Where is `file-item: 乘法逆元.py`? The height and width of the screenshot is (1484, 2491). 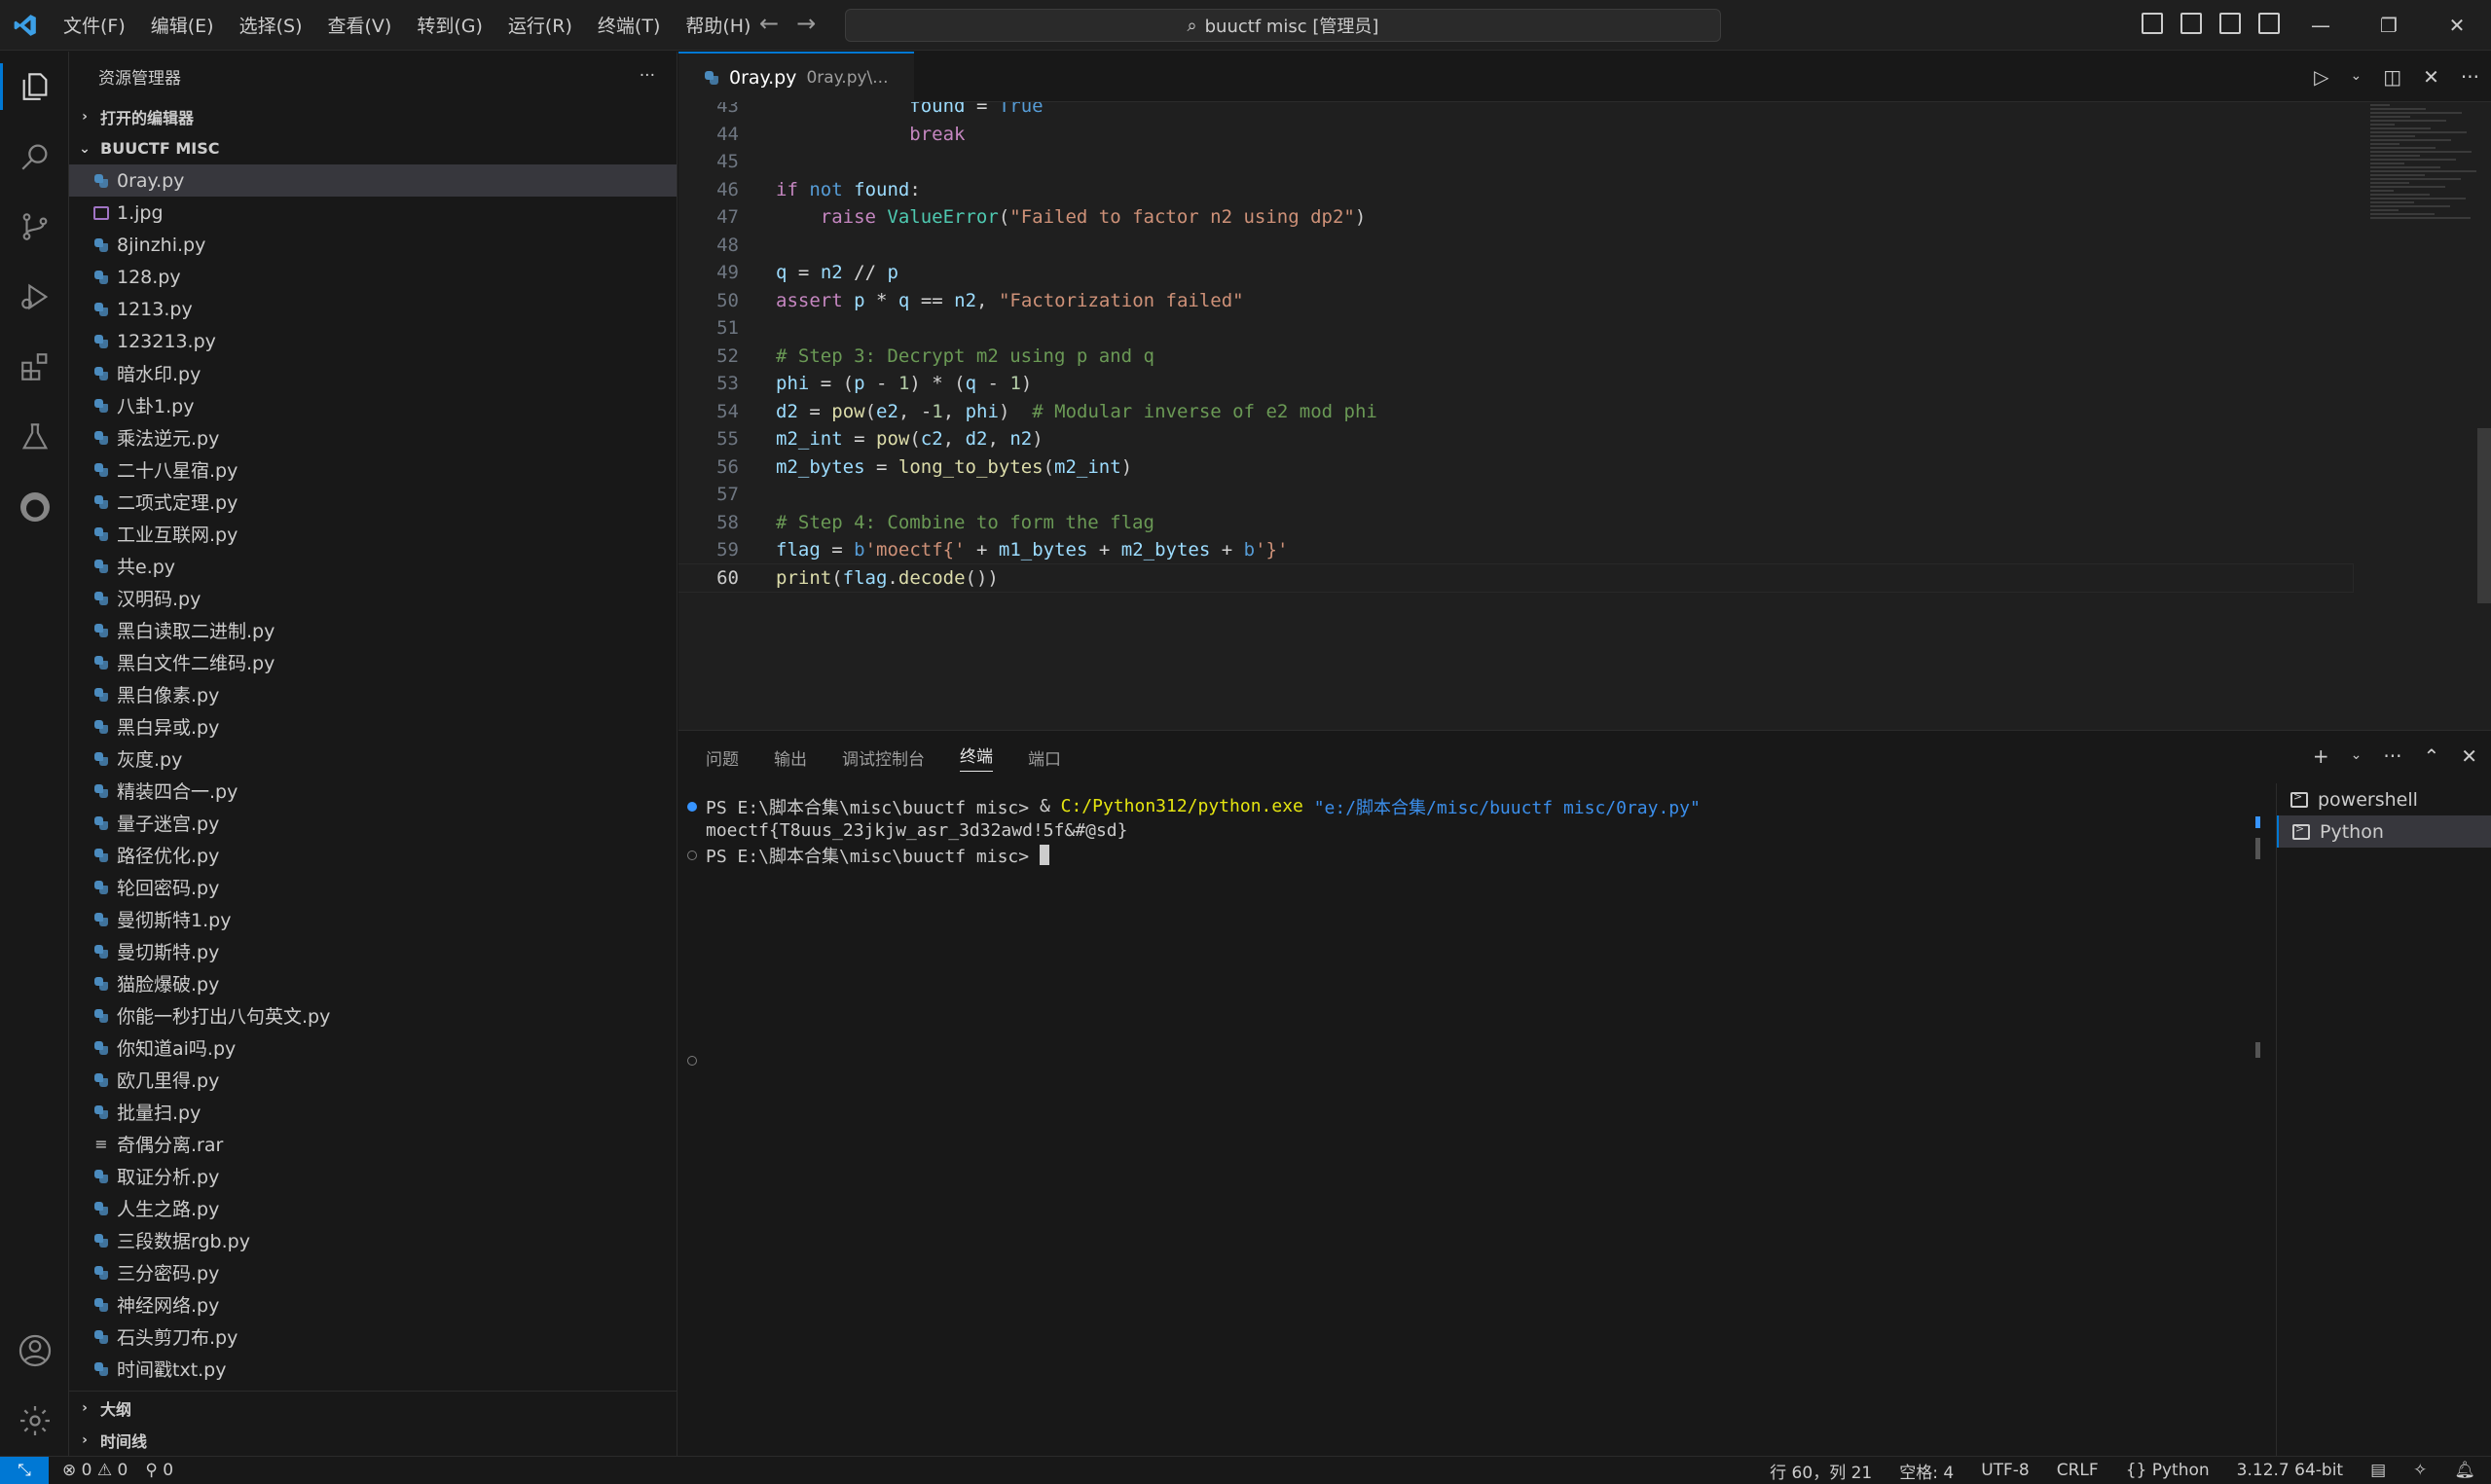 file-item: 乘法逆元.py is located at coordinates (373, 437).